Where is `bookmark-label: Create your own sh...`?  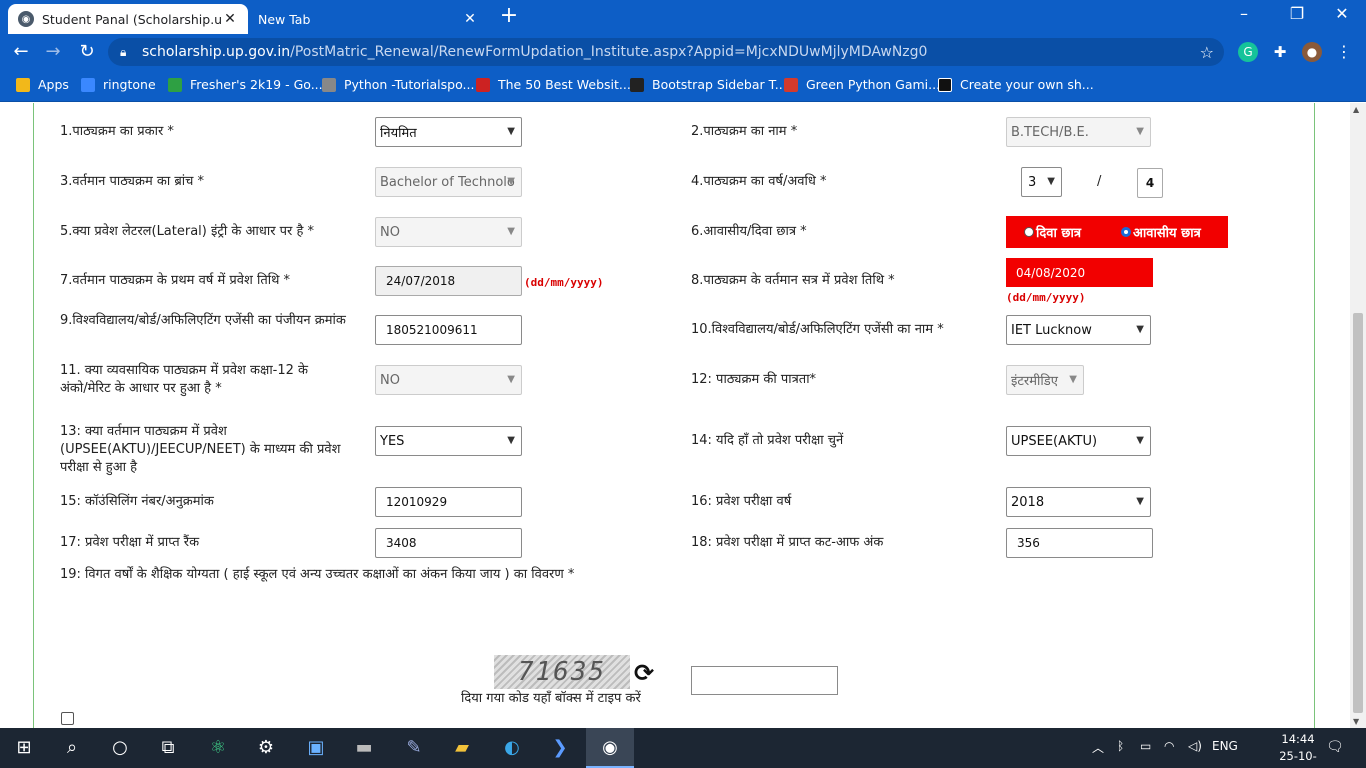 bookmark-label: Create your own sh... is located at coordinates (1027, 84).